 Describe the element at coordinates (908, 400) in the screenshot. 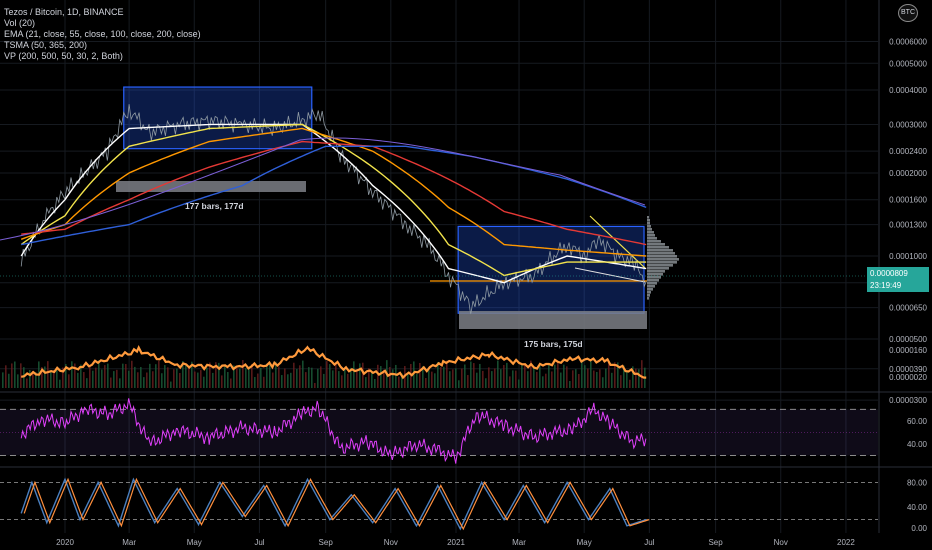

I see `y-tick-label: 0.0000300` at that location.